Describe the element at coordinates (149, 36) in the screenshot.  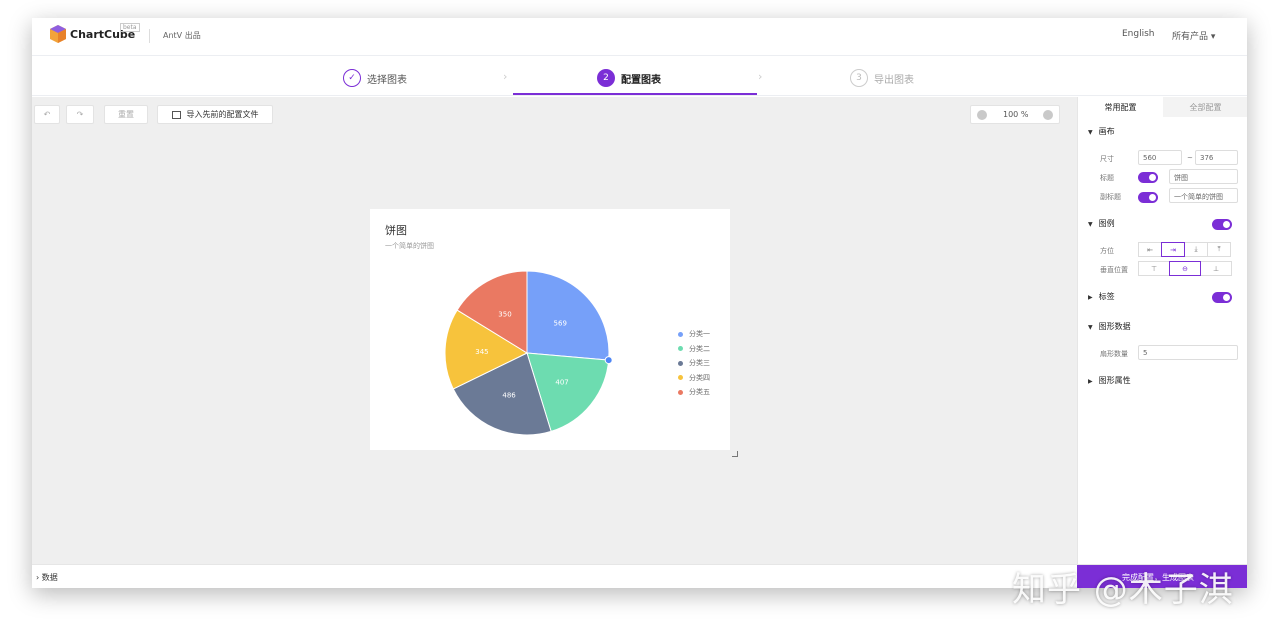
I see `header-divider` at that location.